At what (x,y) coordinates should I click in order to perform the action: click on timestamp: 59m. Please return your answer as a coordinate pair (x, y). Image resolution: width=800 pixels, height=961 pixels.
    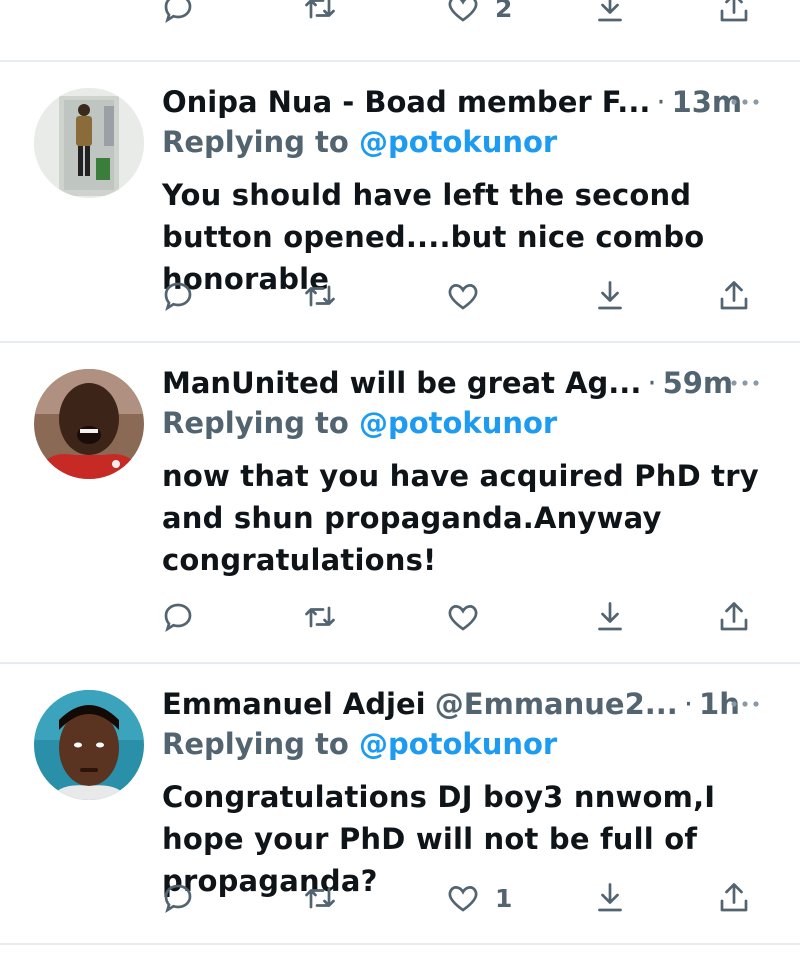
    Looking at the image, I should click on (698, 383).